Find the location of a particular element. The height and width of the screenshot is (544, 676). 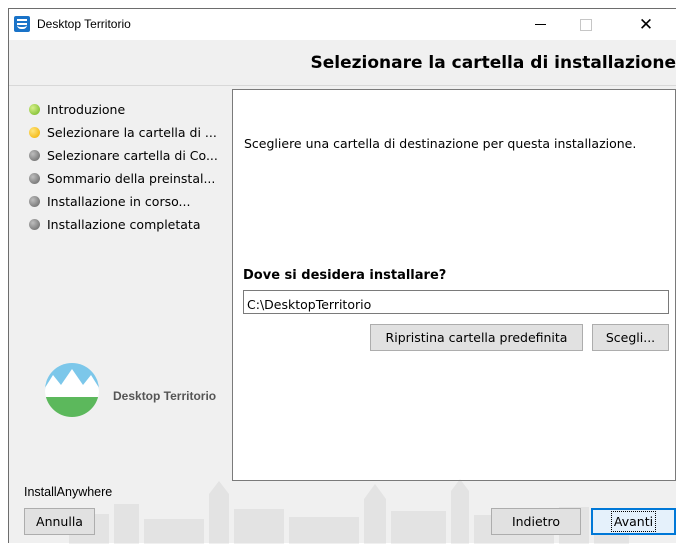

step-current-icon is located at coordinates (34, 132).